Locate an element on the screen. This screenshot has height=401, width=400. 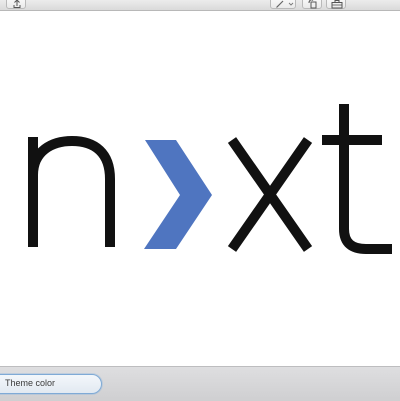
window-toolbar is located at coordinates (200, 5).